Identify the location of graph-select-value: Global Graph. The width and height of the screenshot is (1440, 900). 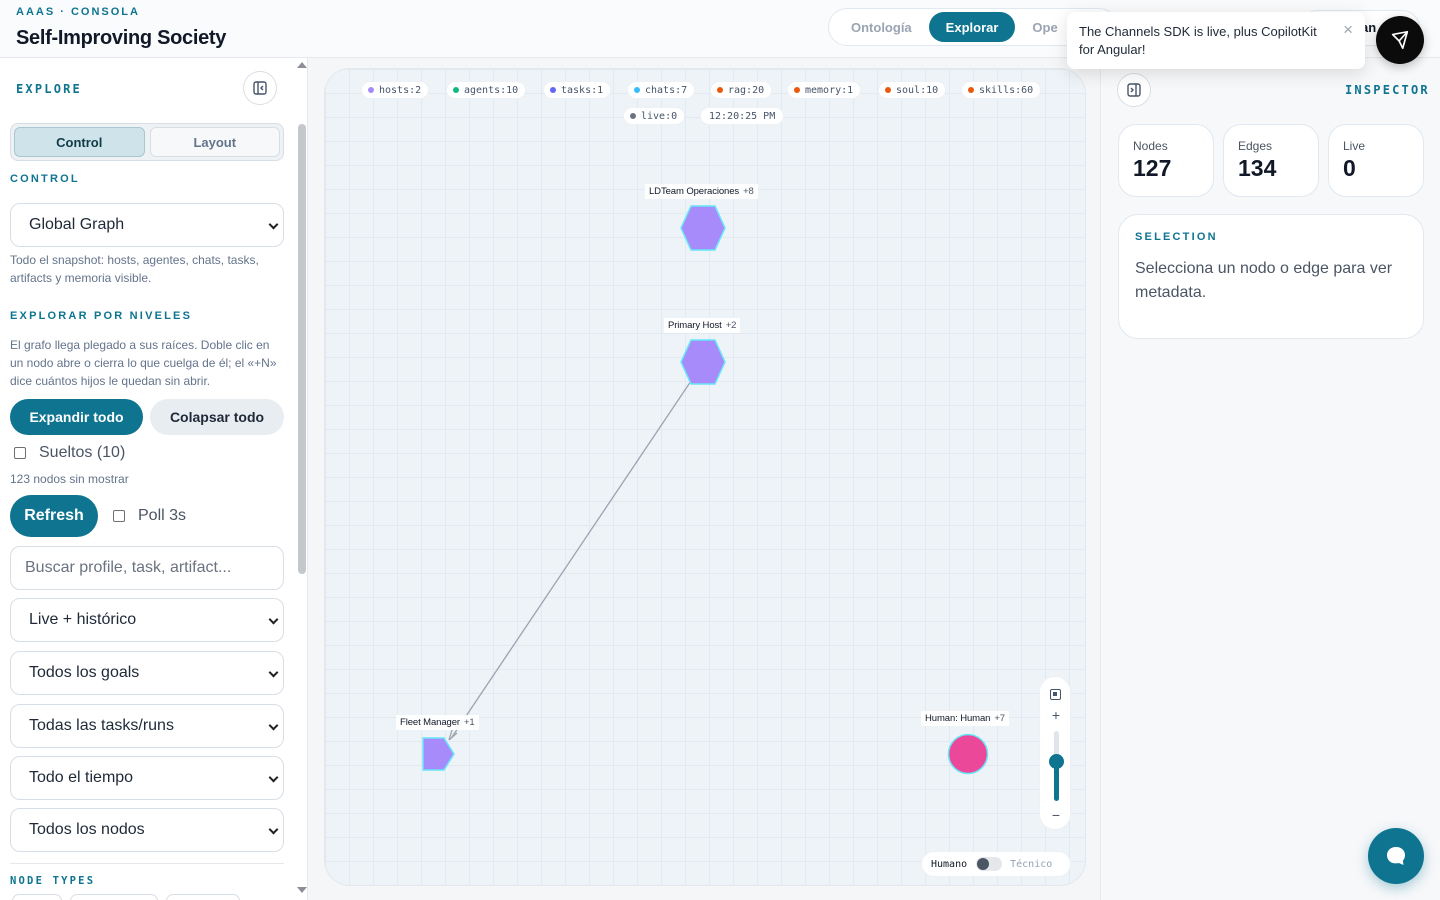
(77, 224).